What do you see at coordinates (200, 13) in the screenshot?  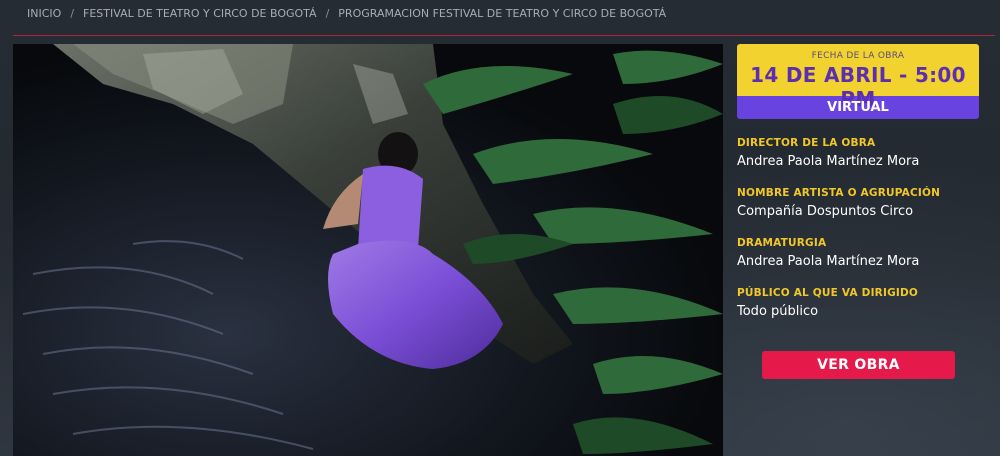 I see `breadcrumb-item-festival: FESTIVAL DE TEATRO Y CIRCO DE BOGOTÁ` at bounding box center [200, 13].